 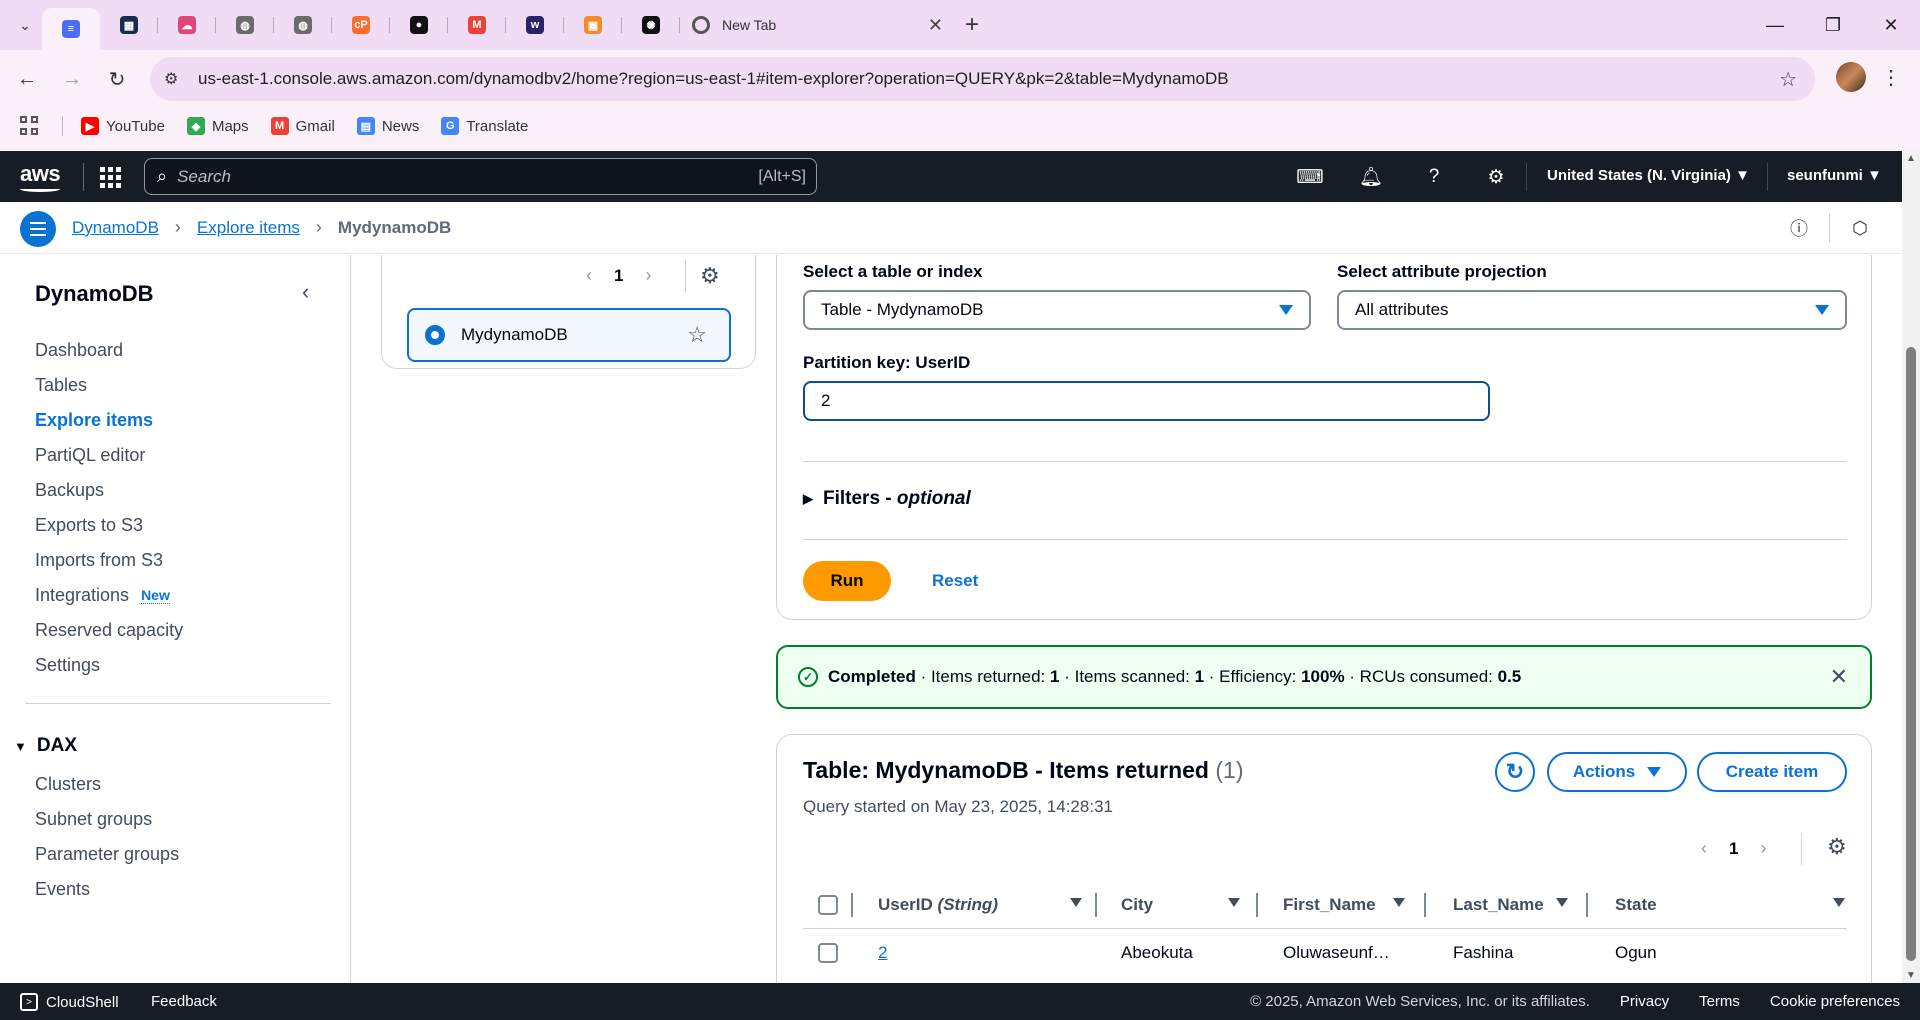 What do you see at coordinates (30, 126) in the screenshot?
I see `apps-grid-icon` at bounding box center [30, 126].